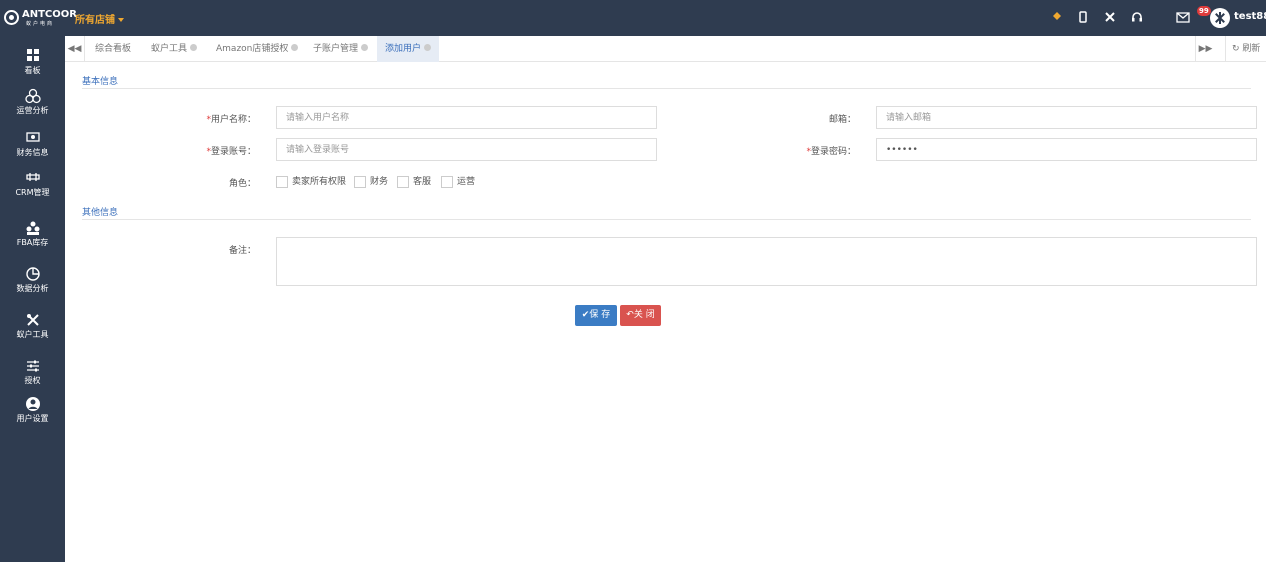  What do you see at coordinates (100, 82) in the screenshot?
I see `section-title-basic: 基本信息` at bounding box center [100, 82].